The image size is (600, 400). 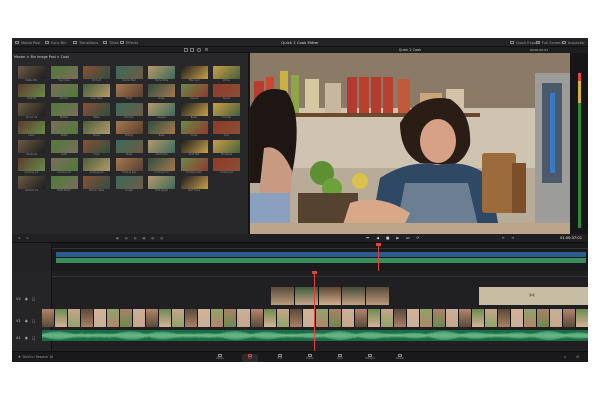 What do you see at coordinates (226, 92) in the screenshot?
I see `clip-thumbnail: Sauce` at bounding box center [226, 92].